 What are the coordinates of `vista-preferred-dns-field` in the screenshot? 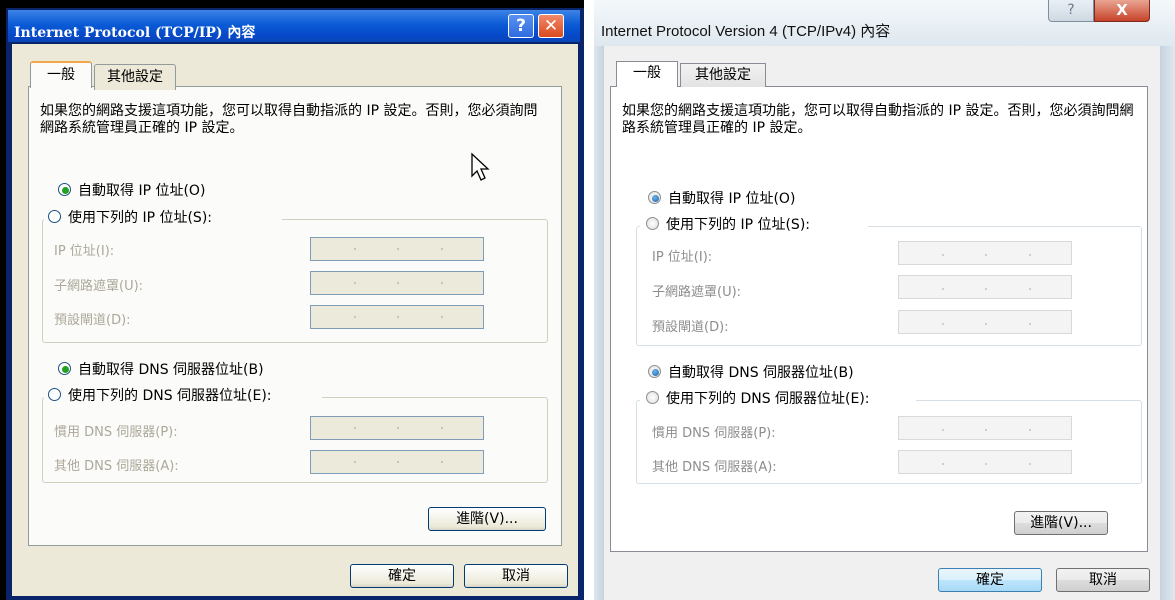 It's located at (985, 428).